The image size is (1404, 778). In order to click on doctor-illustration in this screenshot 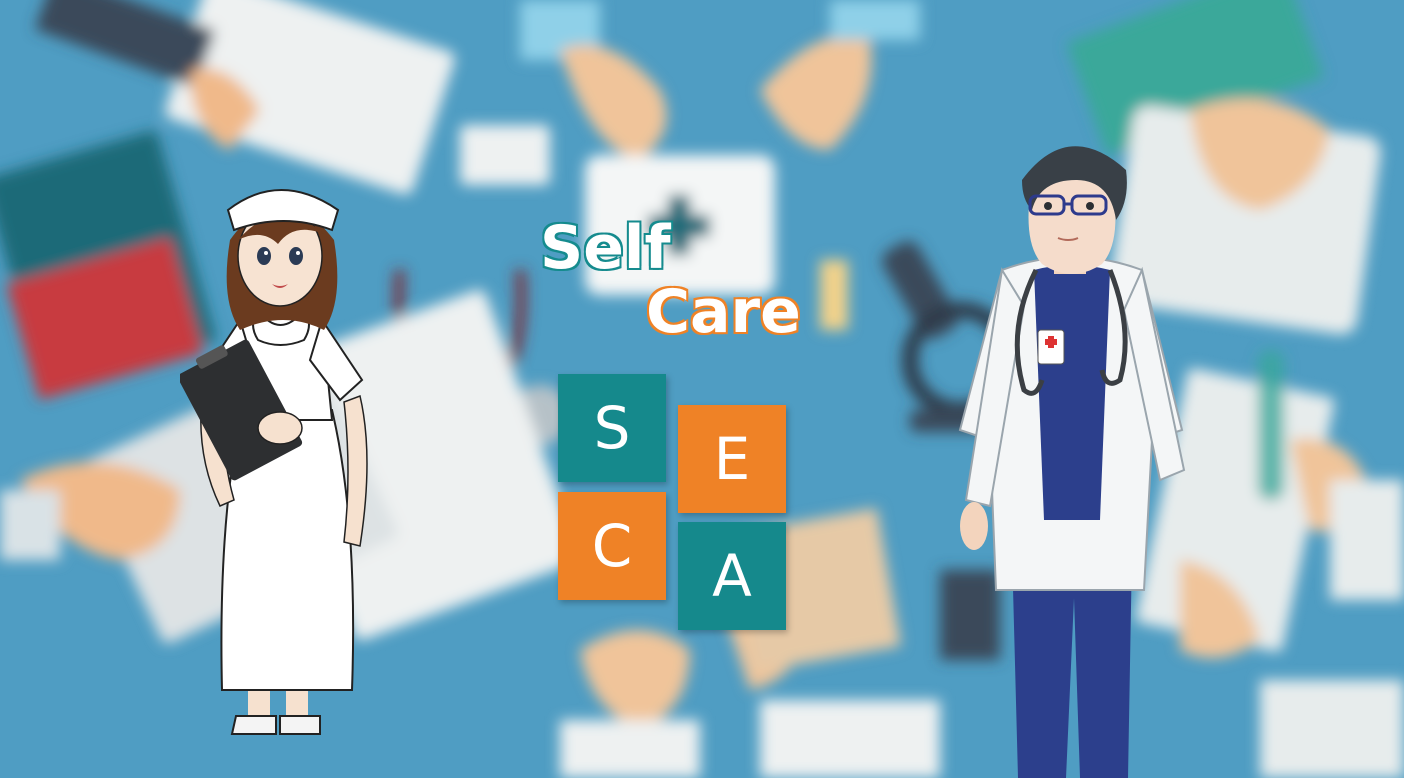, I will do `click(1072, 462)`.